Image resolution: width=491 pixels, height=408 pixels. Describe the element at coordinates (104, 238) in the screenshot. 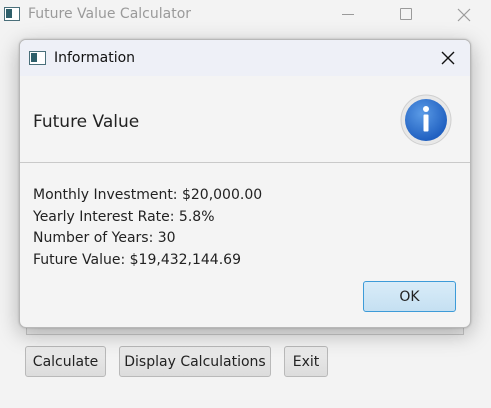

I see `number-of-years-text: Number of Years: 30` at that location.